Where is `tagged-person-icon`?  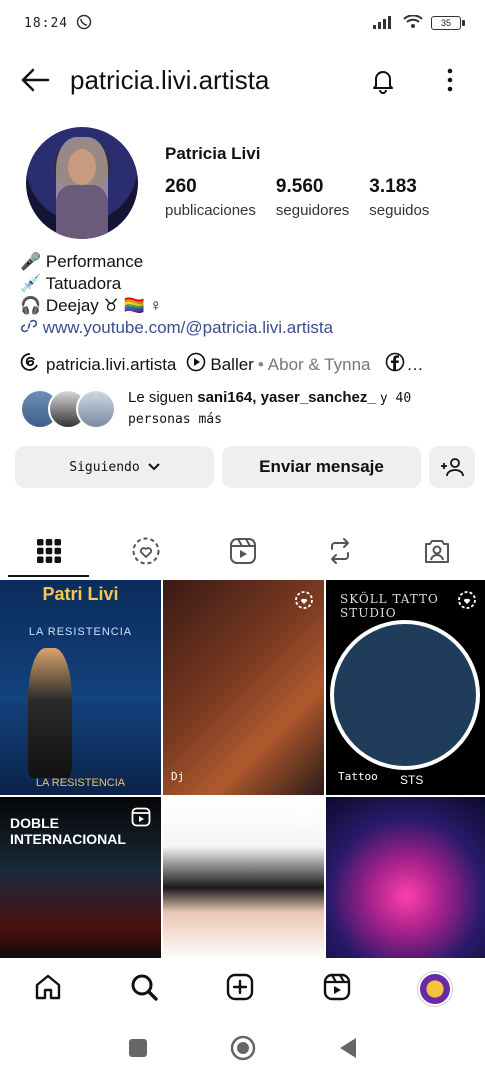 tagged-person-icon is located at coordinates (436, 551).